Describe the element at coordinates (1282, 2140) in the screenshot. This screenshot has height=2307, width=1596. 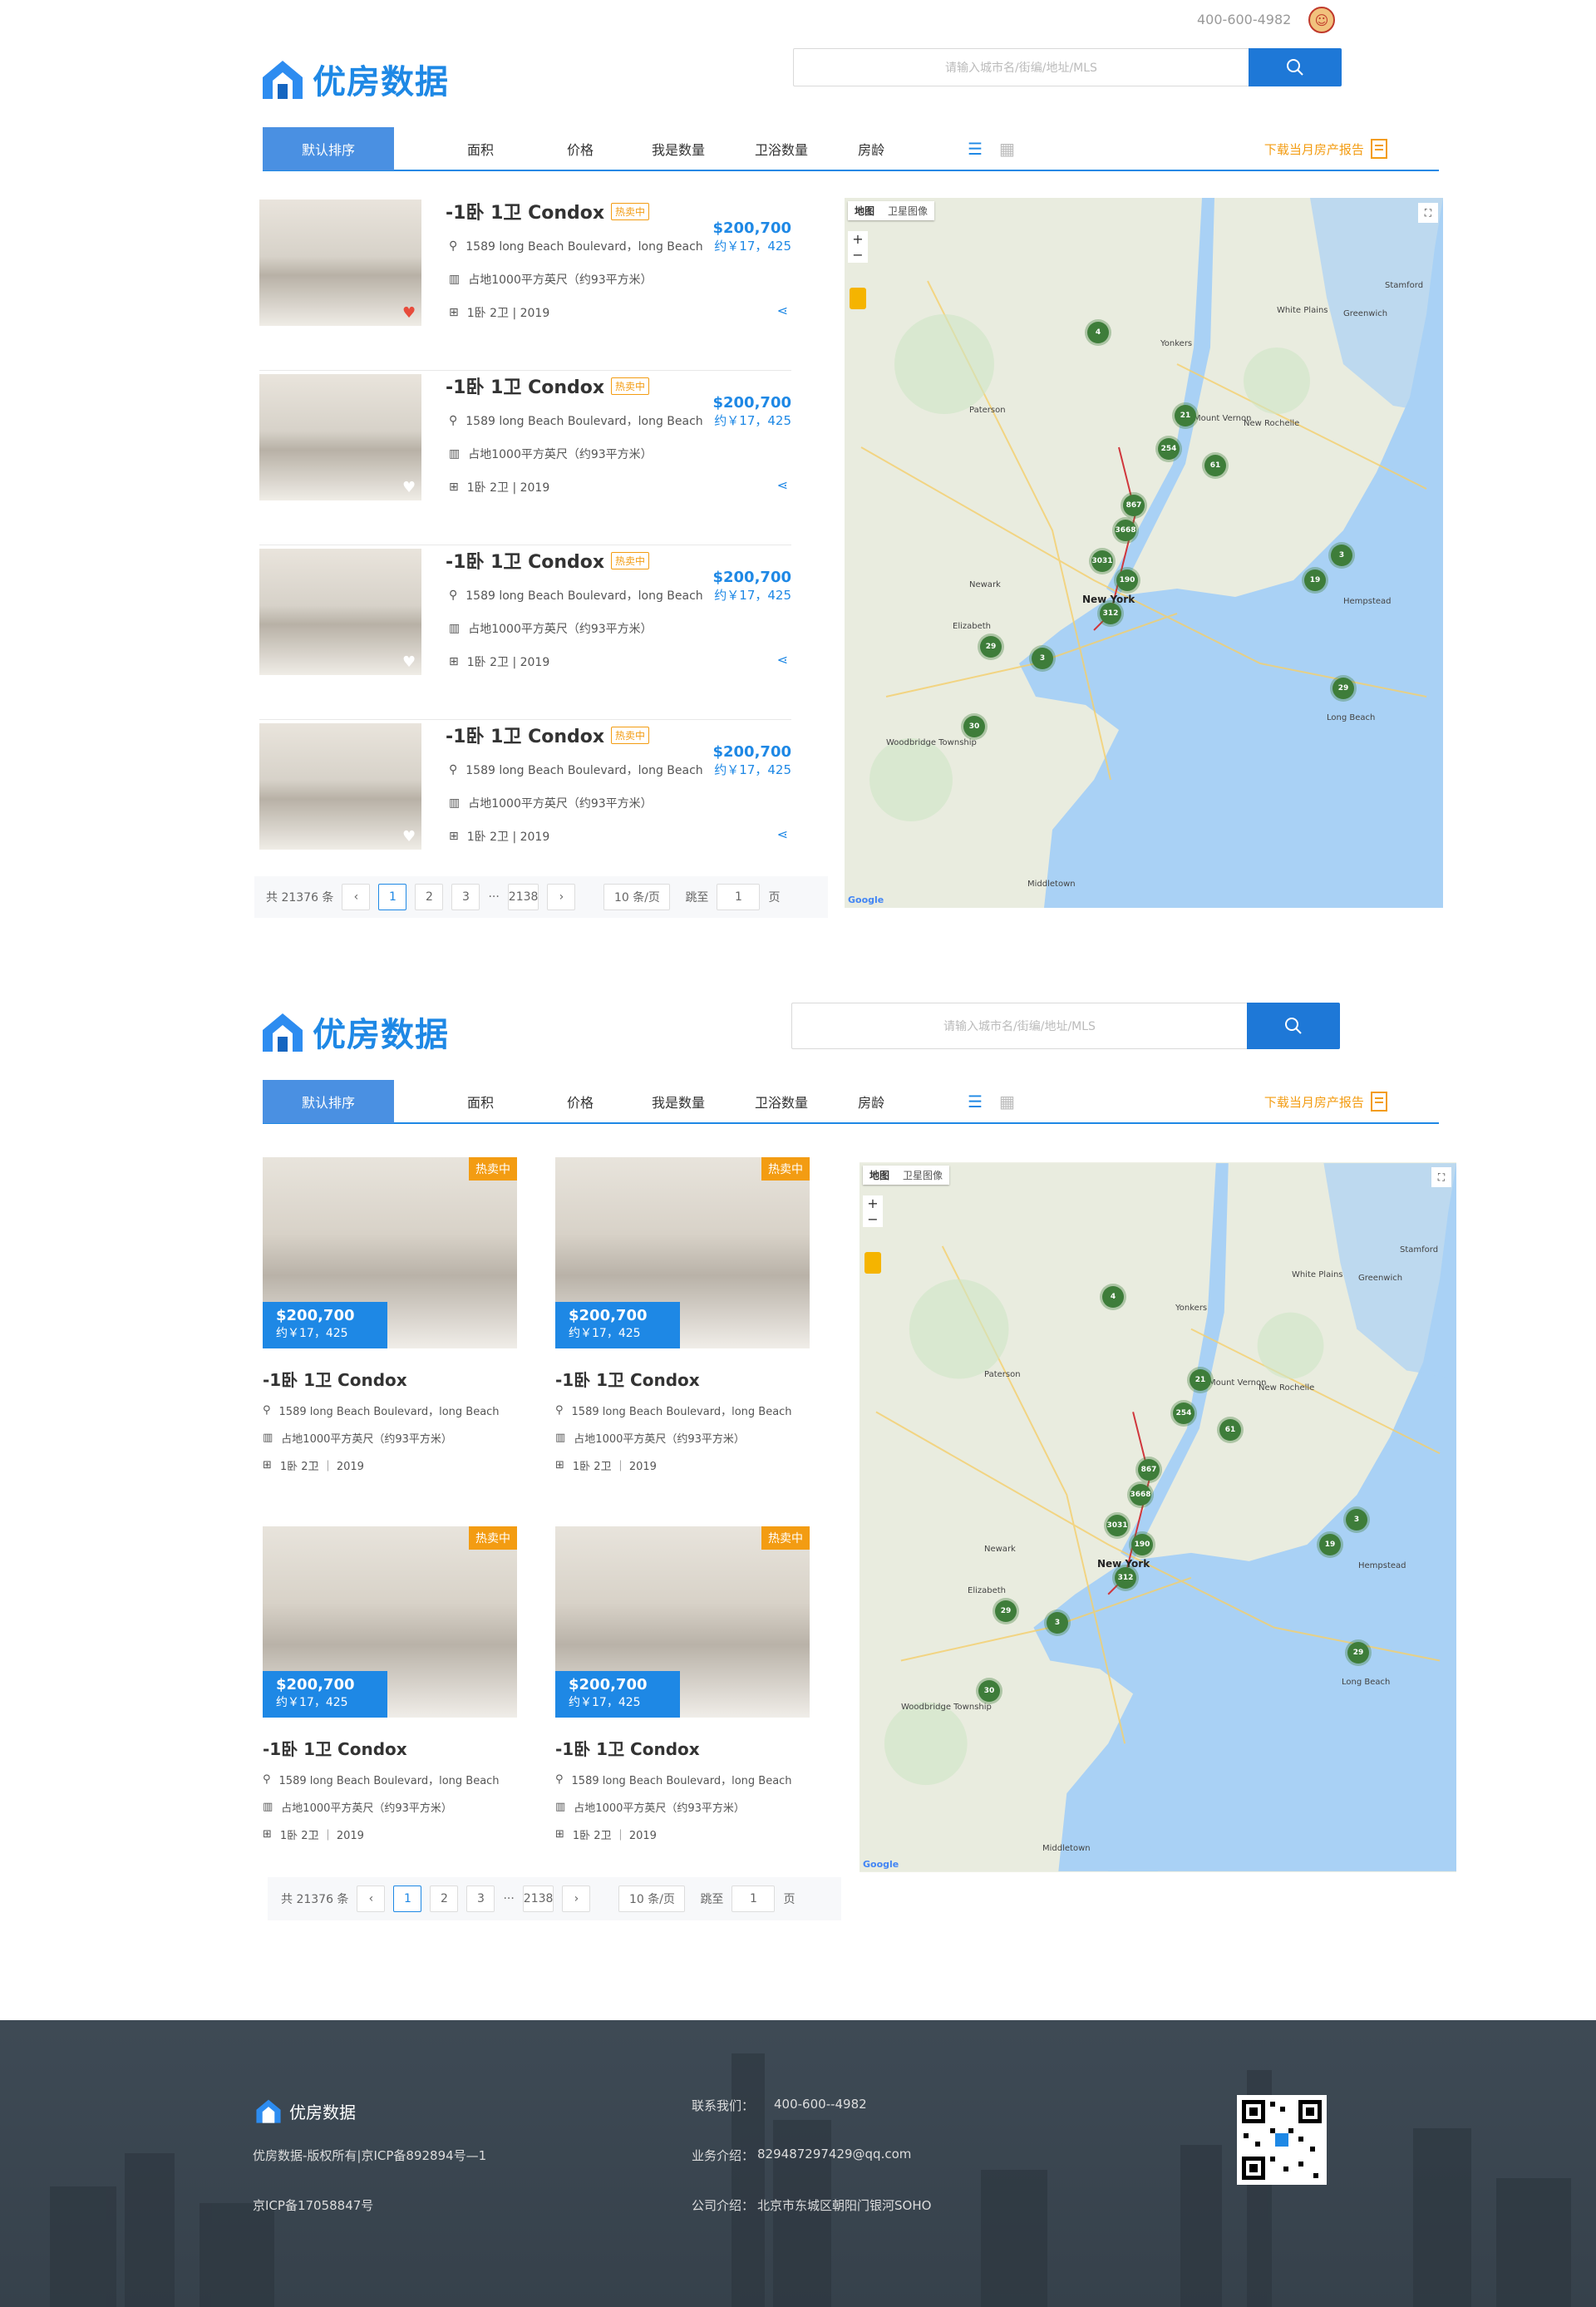
I see `qr-code-icon` at that location.